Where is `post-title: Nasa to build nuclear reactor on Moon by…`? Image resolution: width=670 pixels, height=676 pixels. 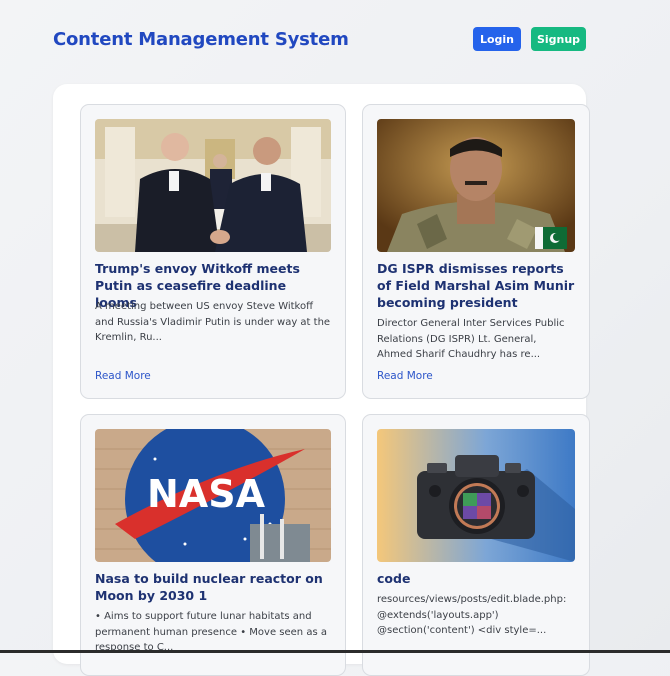
post-title: Nasa to build nuclear reactor on Moon by… is located at coordinates (213, 587).